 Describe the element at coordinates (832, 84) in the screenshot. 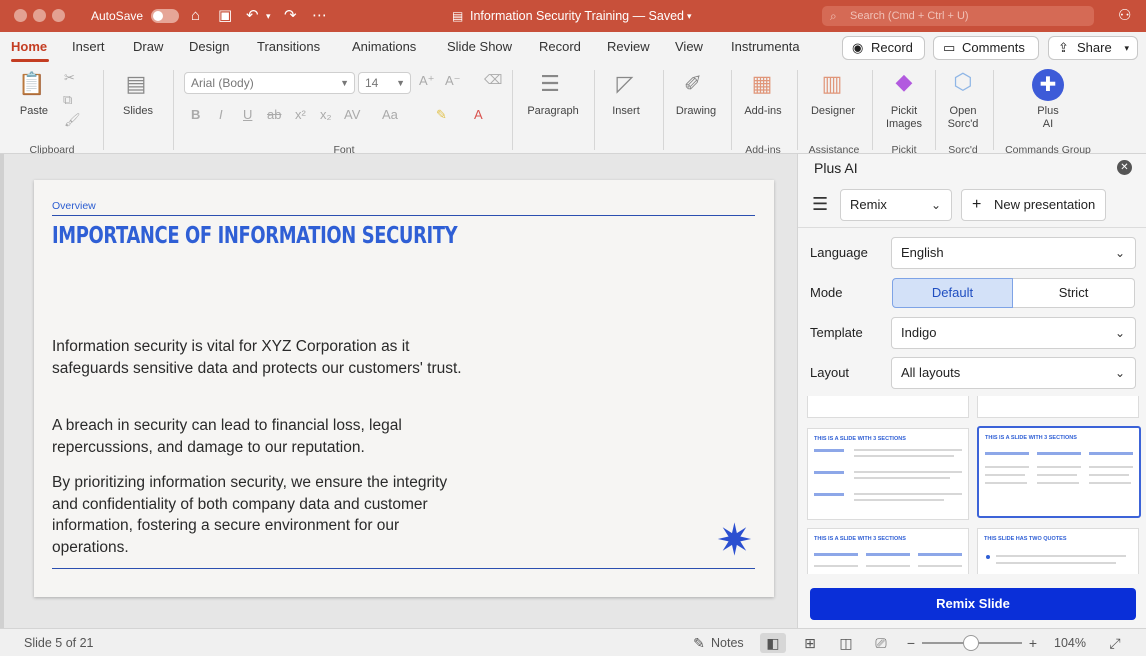

I see `designer-icon: ▥` at that location.